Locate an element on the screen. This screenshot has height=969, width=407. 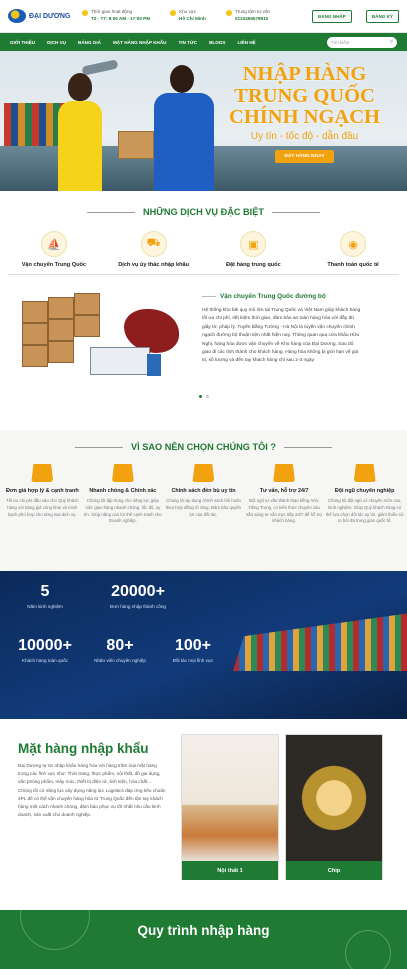
product-card-caption: Nội thất 1 is located at coordinates (230, 870).